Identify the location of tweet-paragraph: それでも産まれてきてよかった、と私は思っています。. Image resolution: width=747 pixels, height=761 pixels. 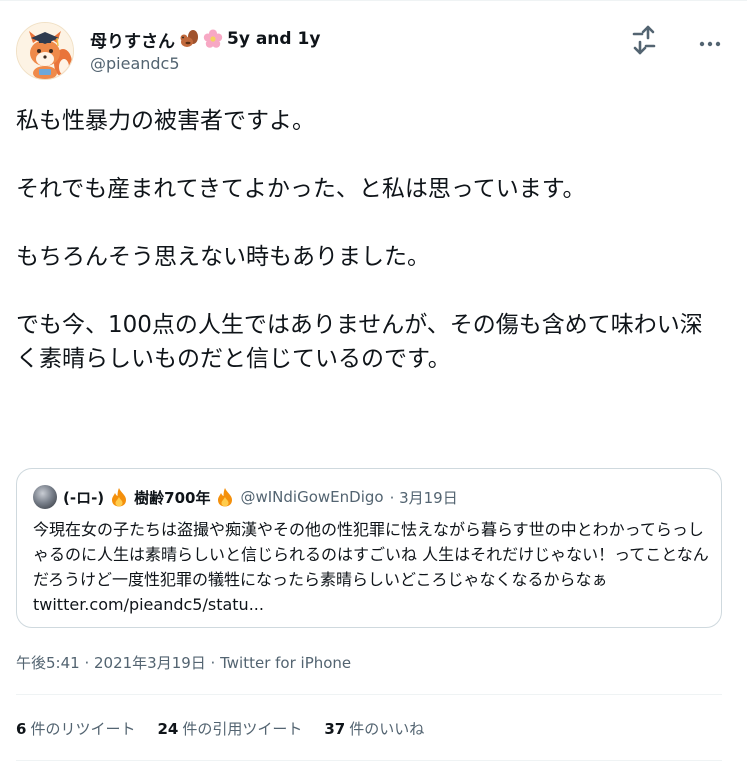
(301, 189).